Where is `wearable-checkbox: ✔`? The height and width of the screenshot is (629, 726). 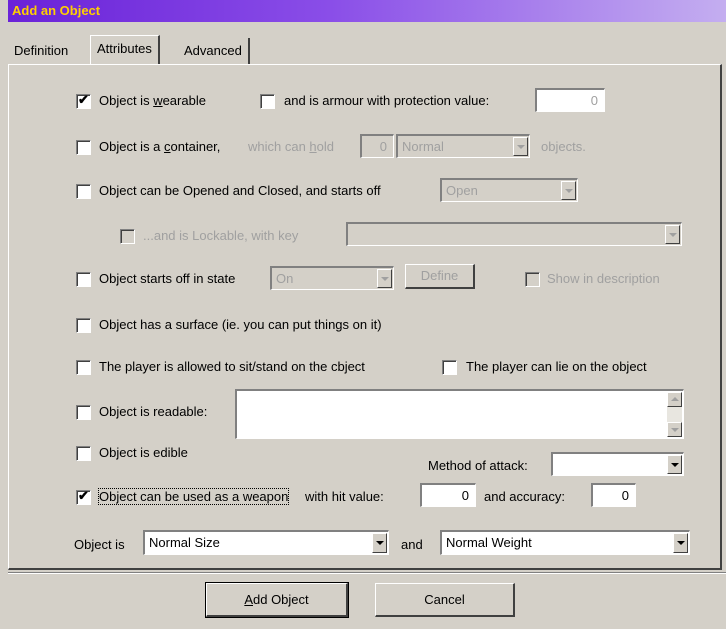
wearable-checkbox: ✔ is located at coordinates (83, 100).